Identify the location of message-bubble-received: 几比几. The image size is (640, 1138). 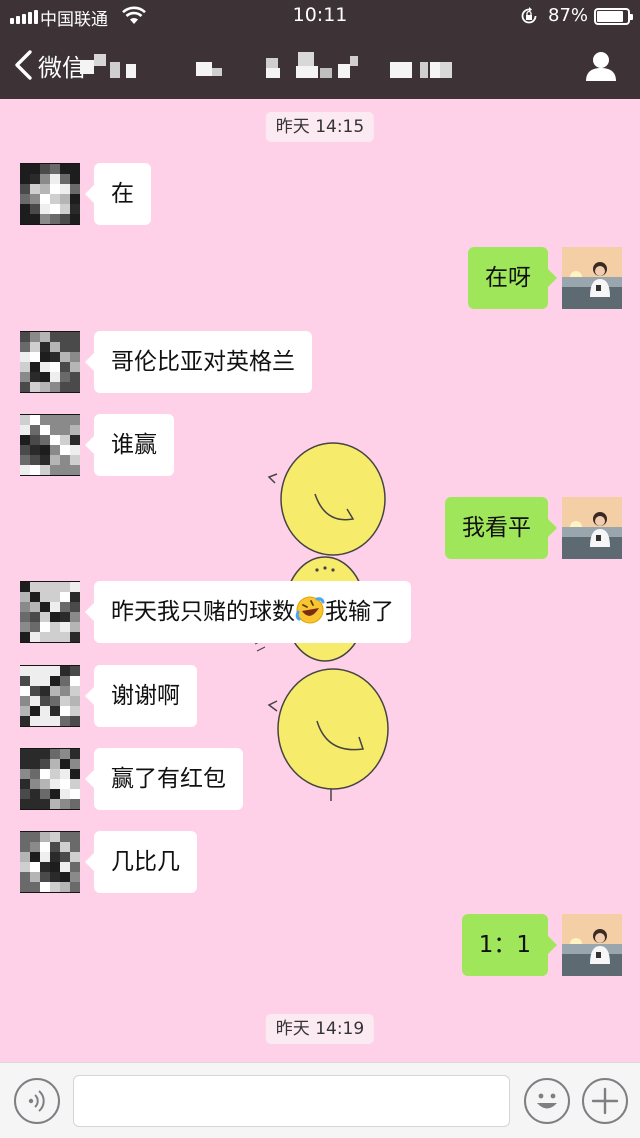
(141, 862).